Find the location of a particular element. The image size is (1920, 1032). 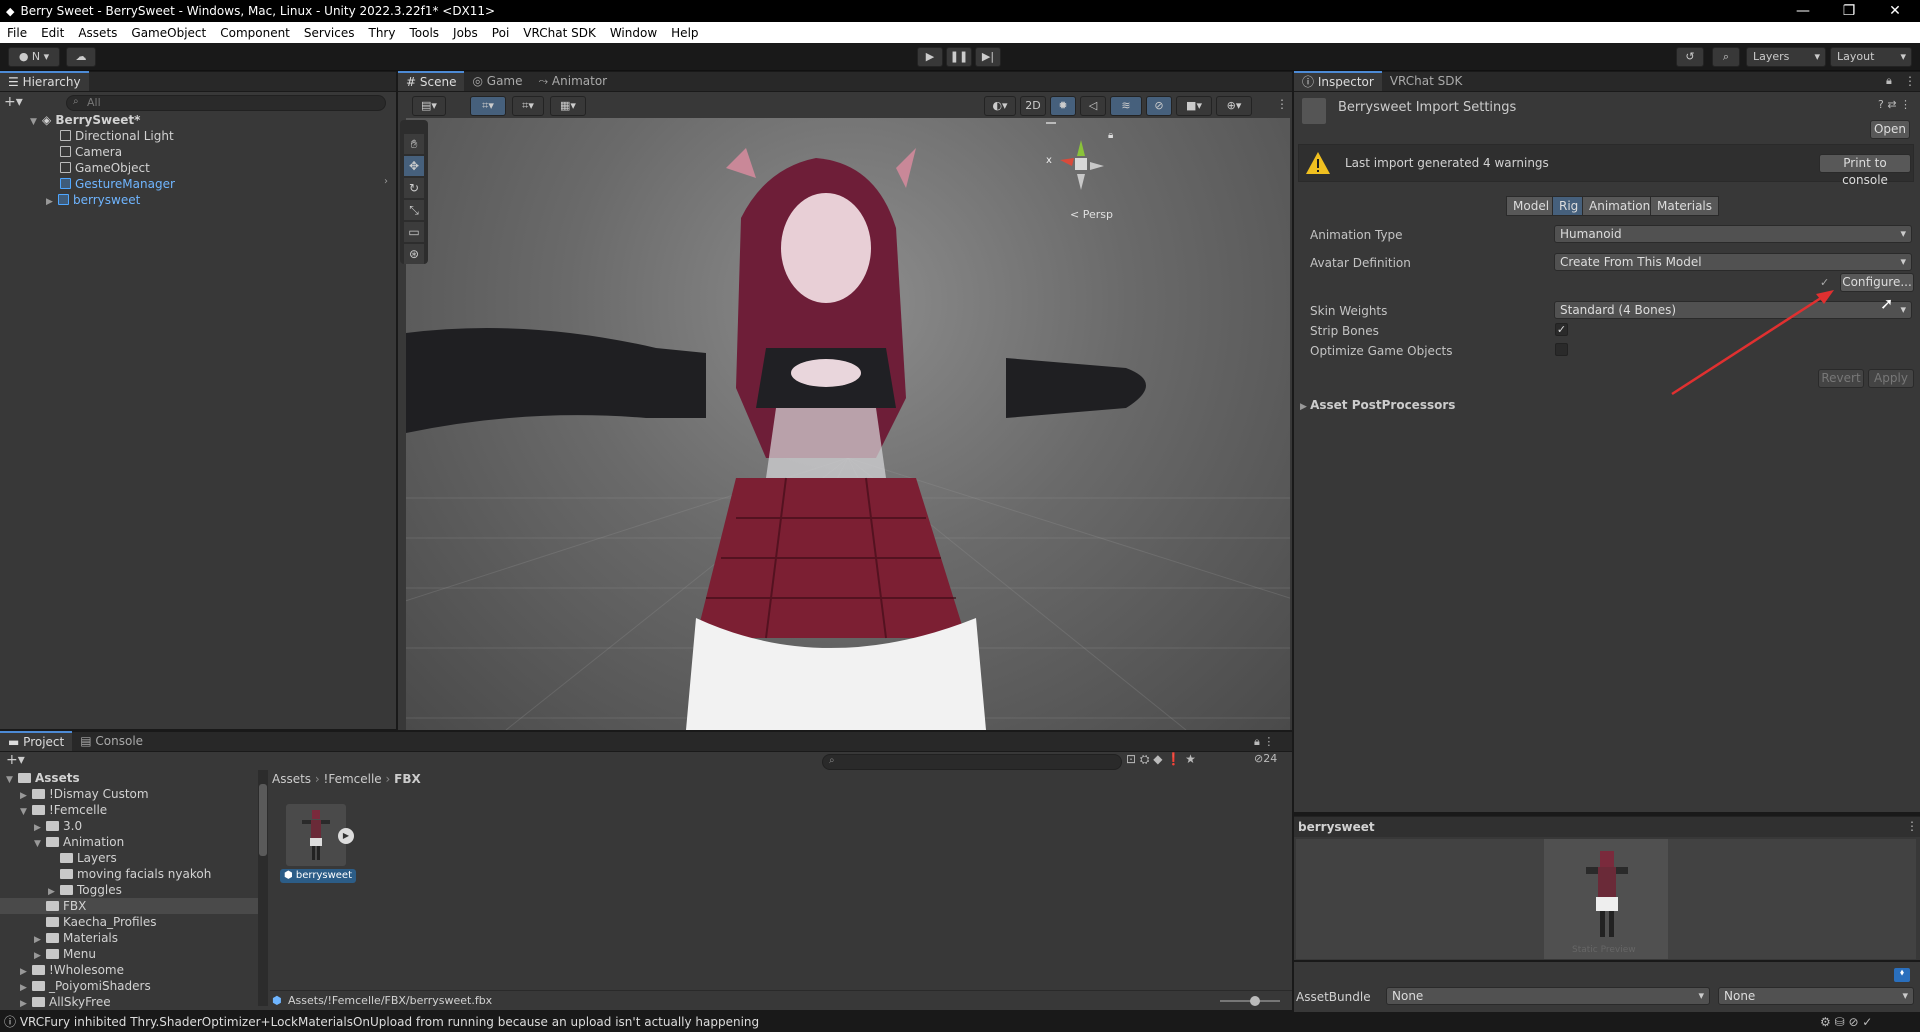

assetbundle-dropdown: None is located at coordinates (1548, 996).